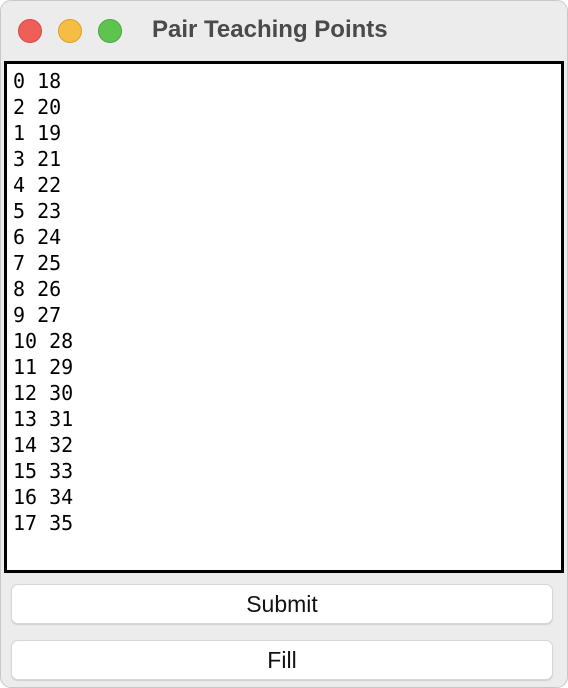 The height and width of the screenshot is (688, 568). Describe the element at coordinates (37, 107) in the screenshot. I see `text-line: 2 20` at that location.